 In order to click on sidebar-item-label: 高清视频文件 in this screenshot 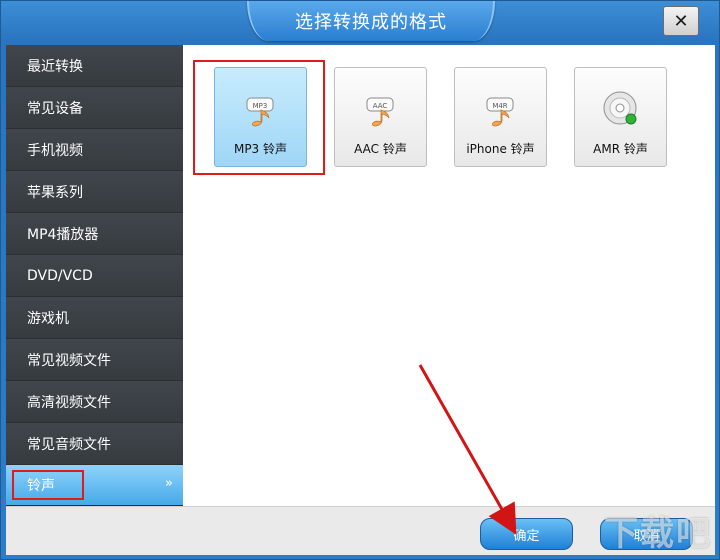, I will do `click(69, 402)`.